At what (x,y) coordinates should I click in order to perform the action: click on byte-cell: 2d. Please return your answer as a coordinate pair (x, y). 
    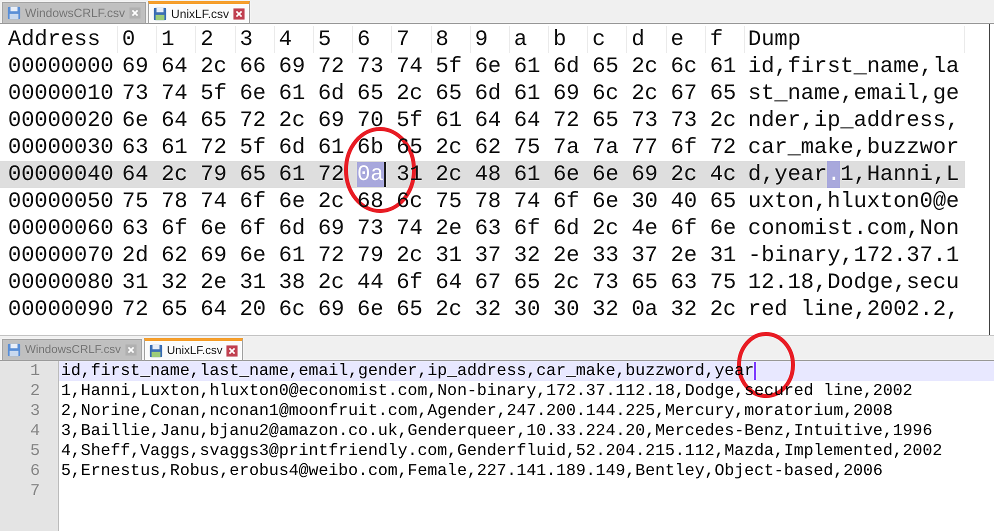
    Looking at the image, I should click on (135, 255).